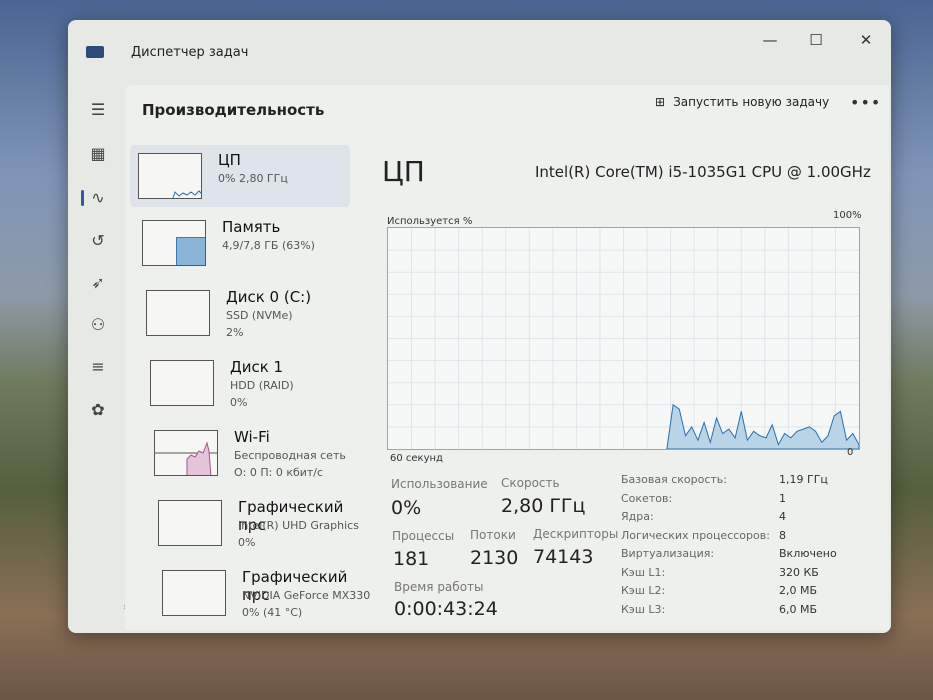 This screenshot has height=700, width=933. Describe the element at coordinates (423, 536) in the screenshot. I see `processes-label: Процессы` at that location.